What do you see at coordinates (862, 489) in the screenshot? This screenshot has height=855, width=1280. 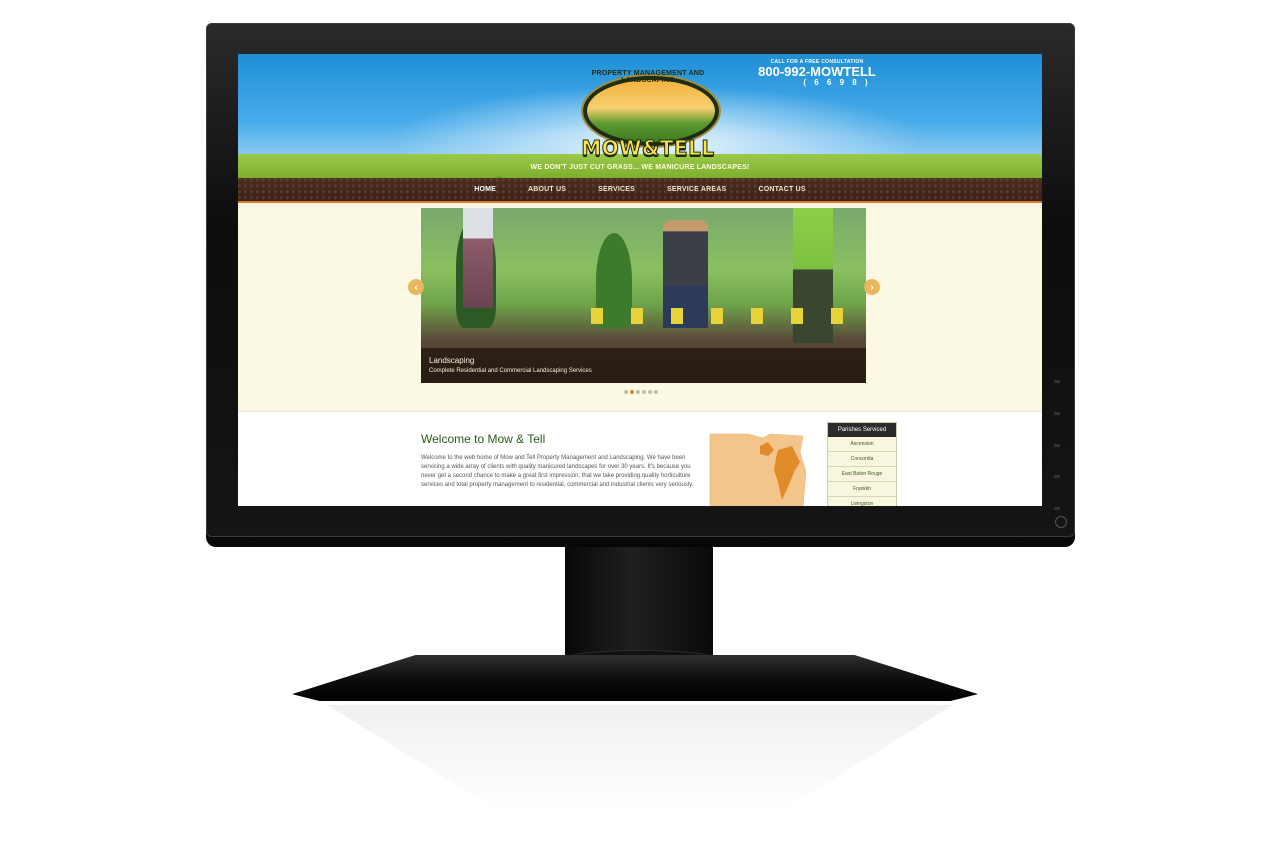 I see `parish-item: Franklin` at bounding box center [862, 489].